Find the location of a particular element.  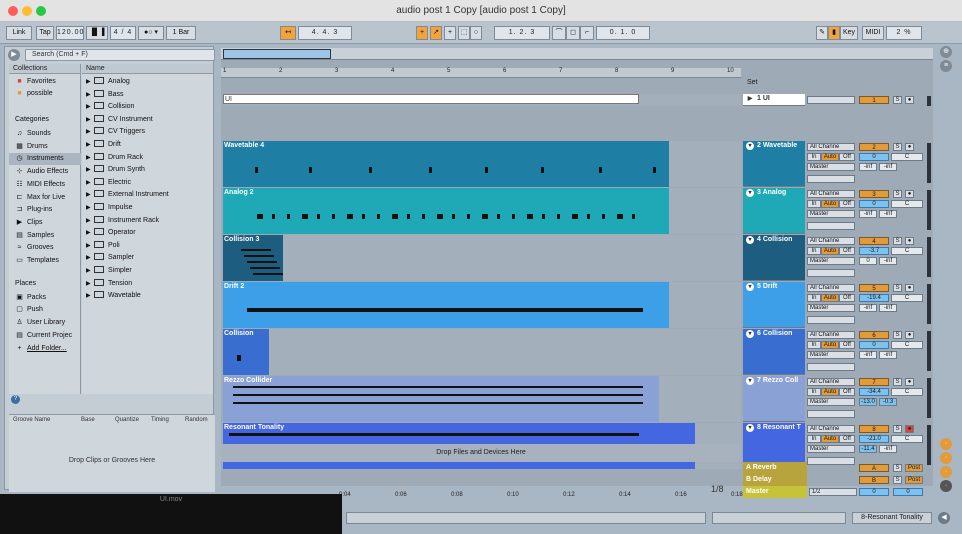

tempo-field: 120.00 is located at coordinates (70, 33).